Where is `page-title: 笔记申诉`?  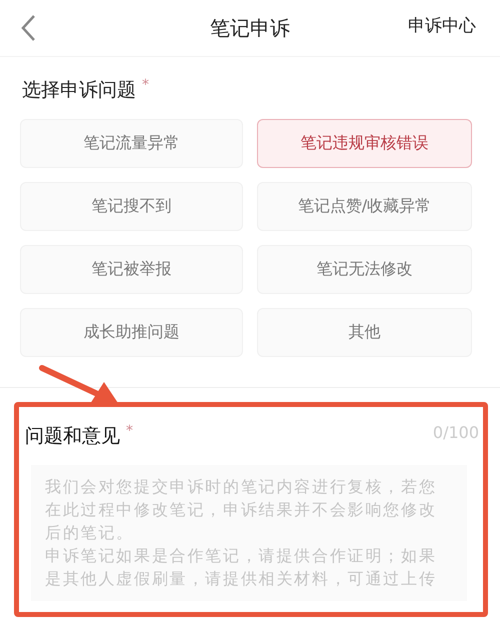 page-title: 笔记申诉 is located at coordinates (250, 28).